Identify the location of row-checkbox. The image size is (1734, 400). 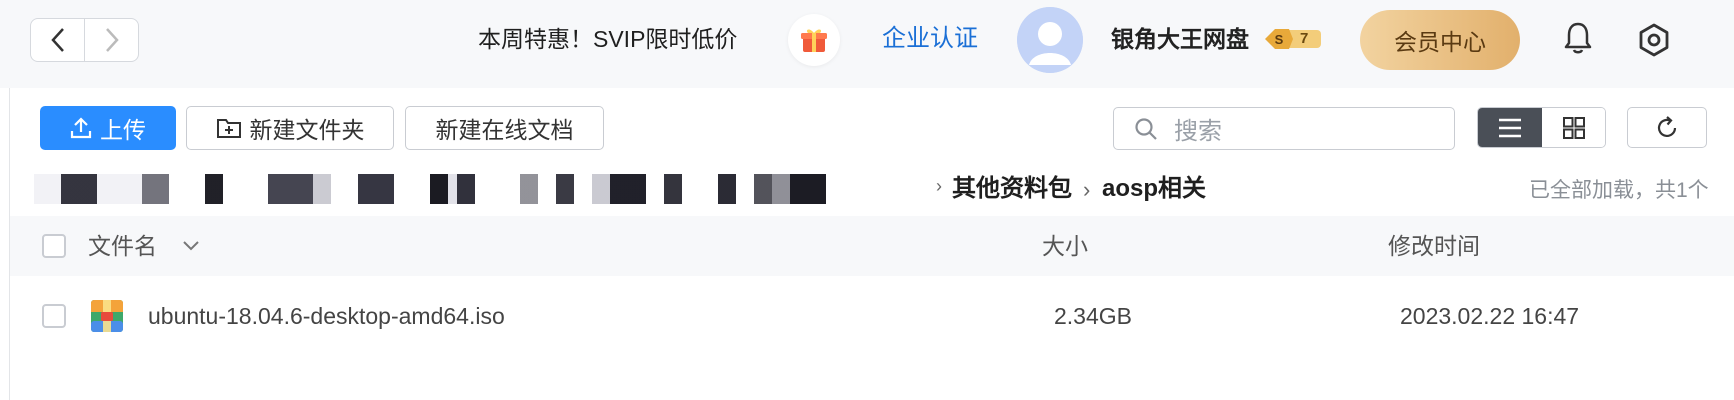
(54, 316).